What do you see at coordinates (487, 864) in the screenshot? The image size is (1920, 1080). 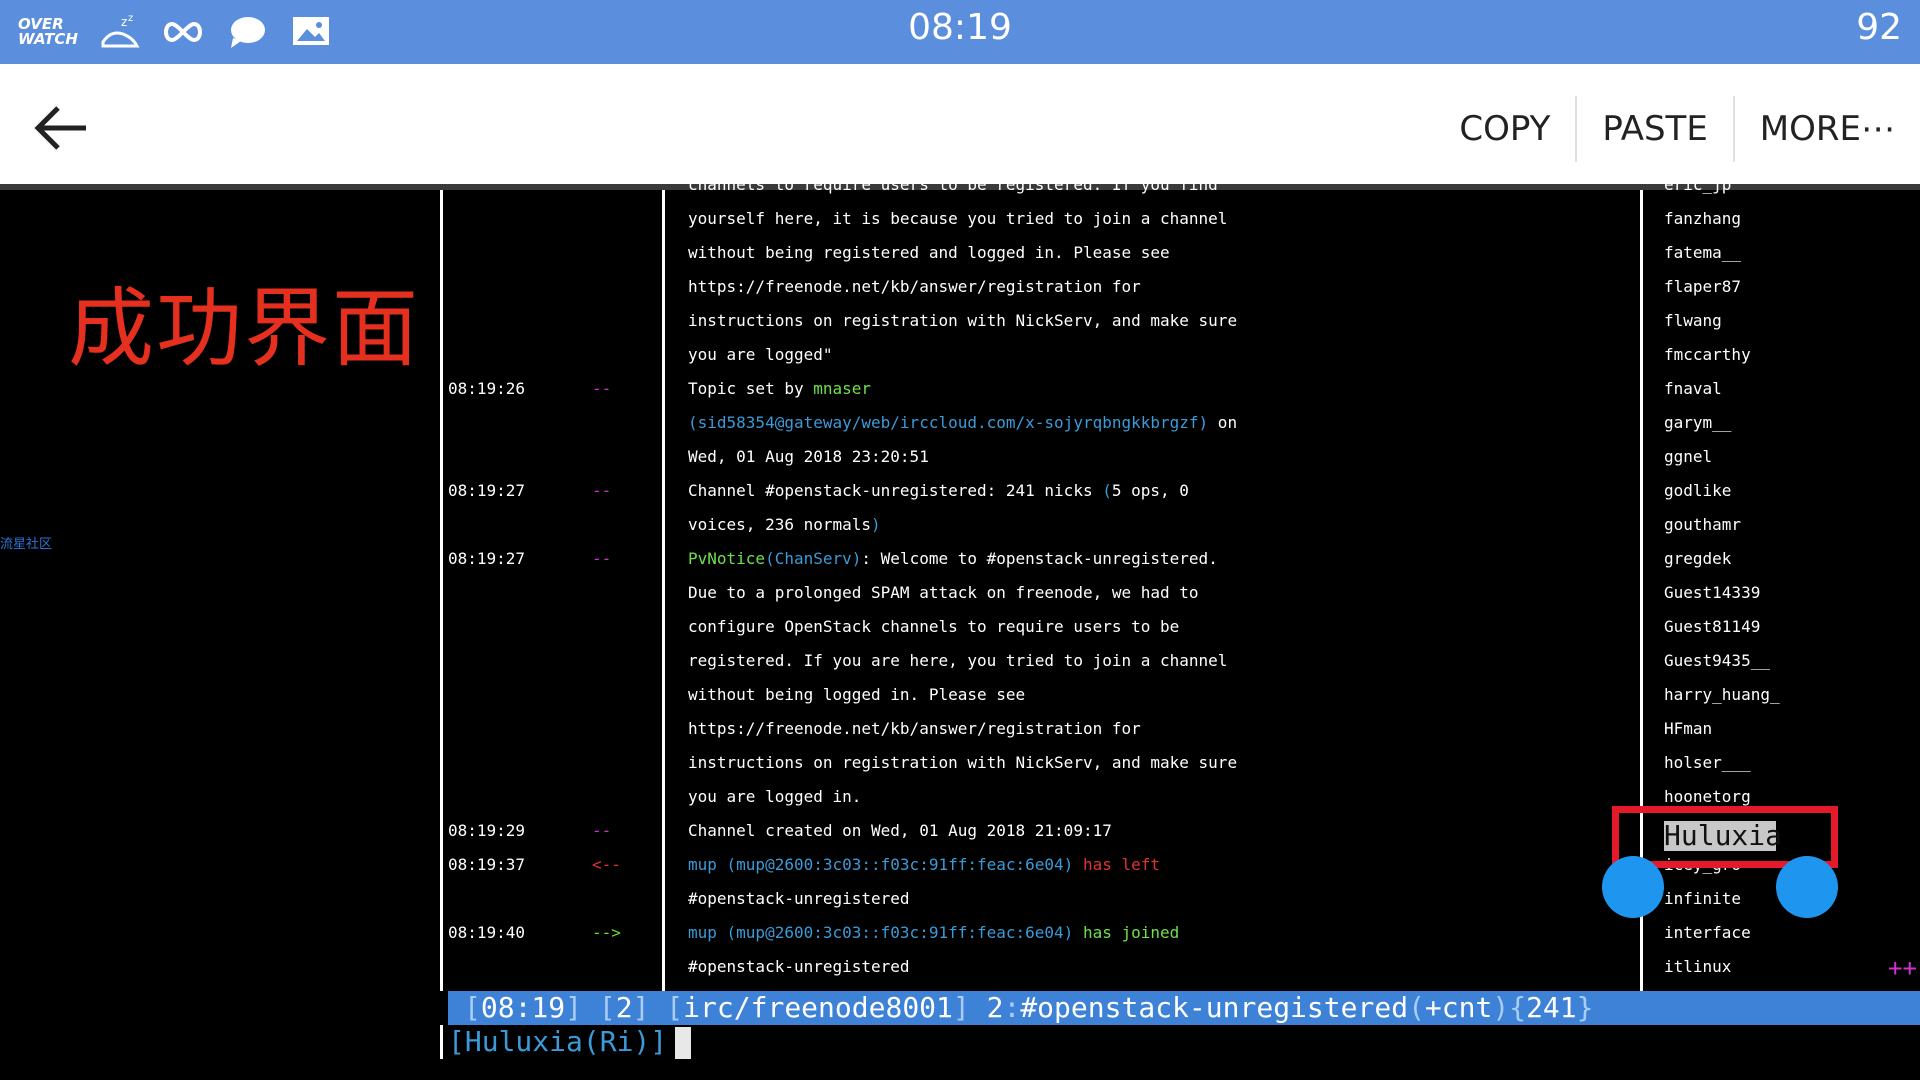 I see `log-timestamp: 08:19:37` at bounding box center [487, 864].